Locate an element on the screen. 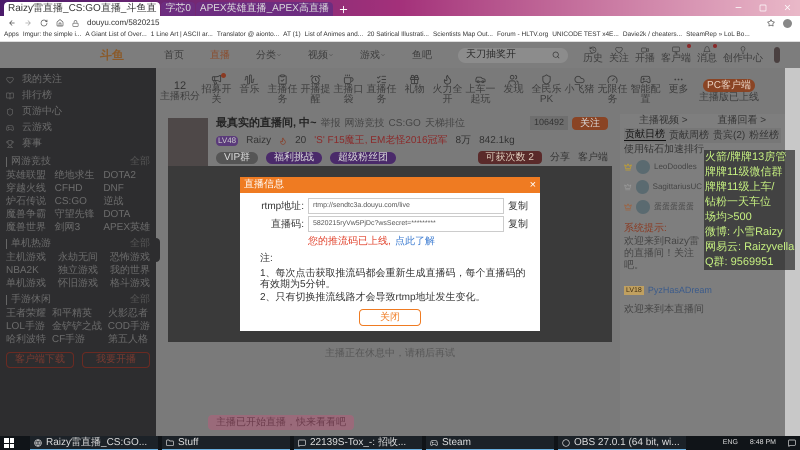 This screenshot has width=800, height=450. game-link: DOTA is located at coordinates (126, 214).